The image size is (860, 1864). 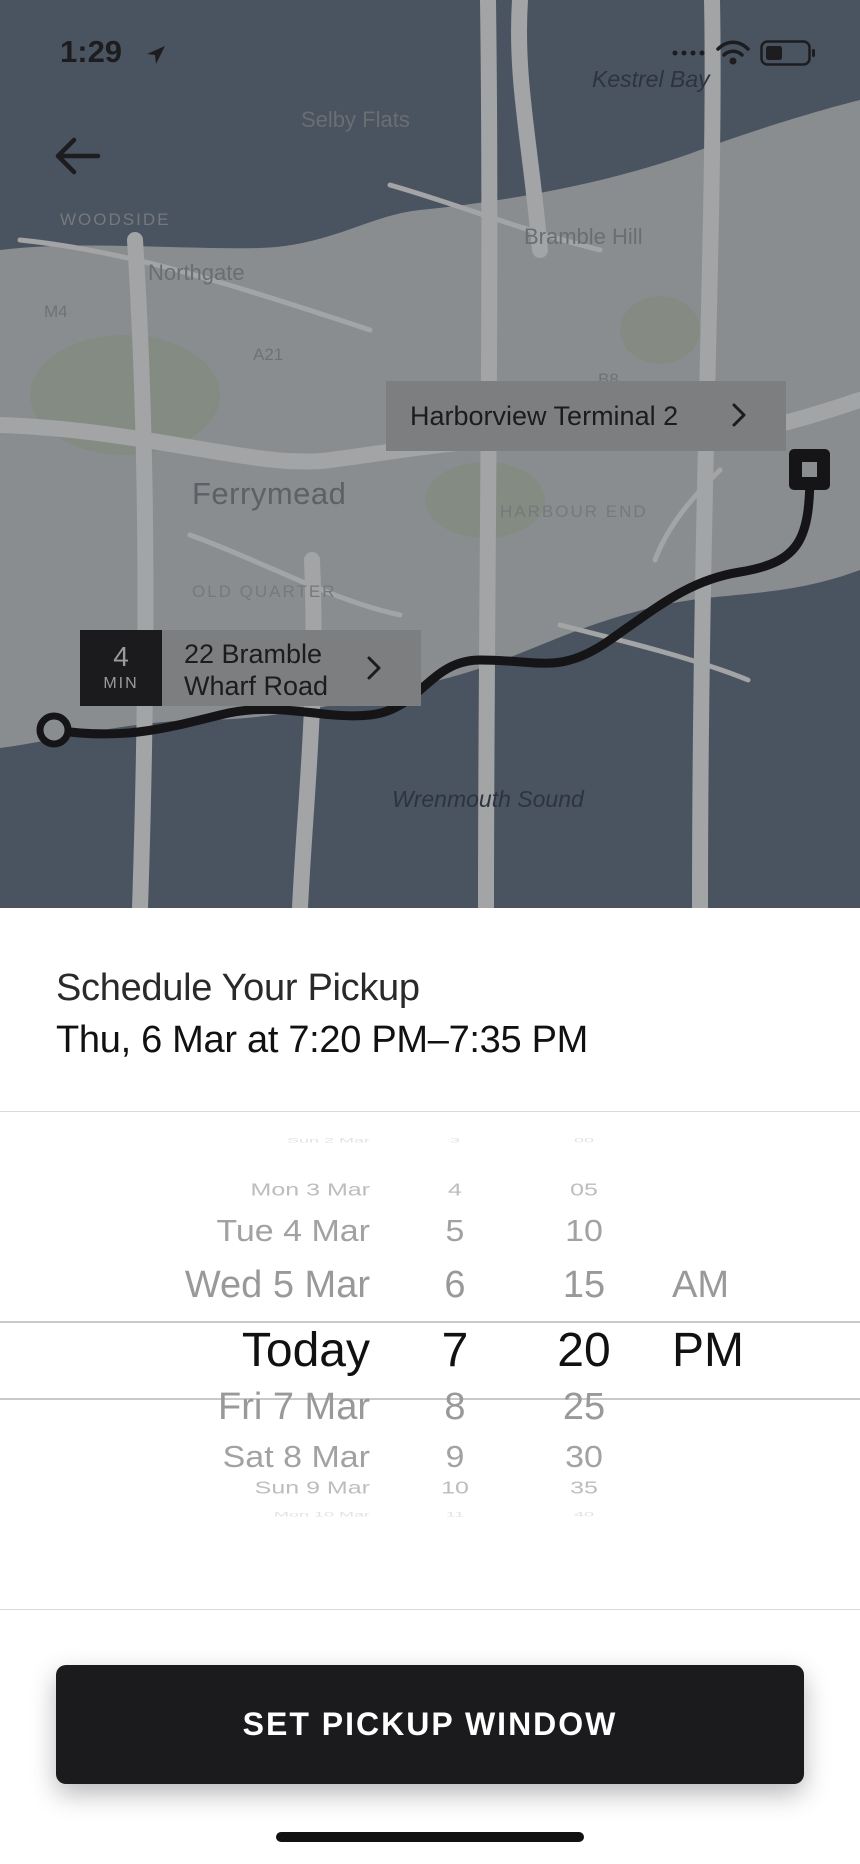 I want to click on back-button, so click(x=78, y=156).